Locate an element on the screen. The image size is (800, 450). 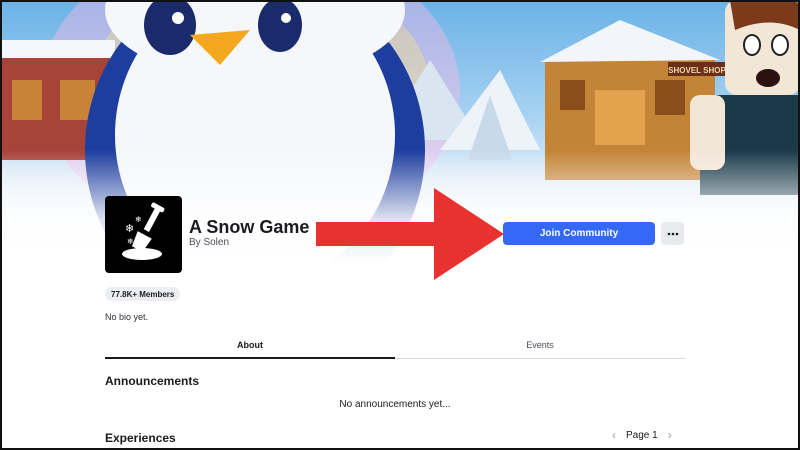
group-bio: No bio yet. is located at coordinates (127, 317).